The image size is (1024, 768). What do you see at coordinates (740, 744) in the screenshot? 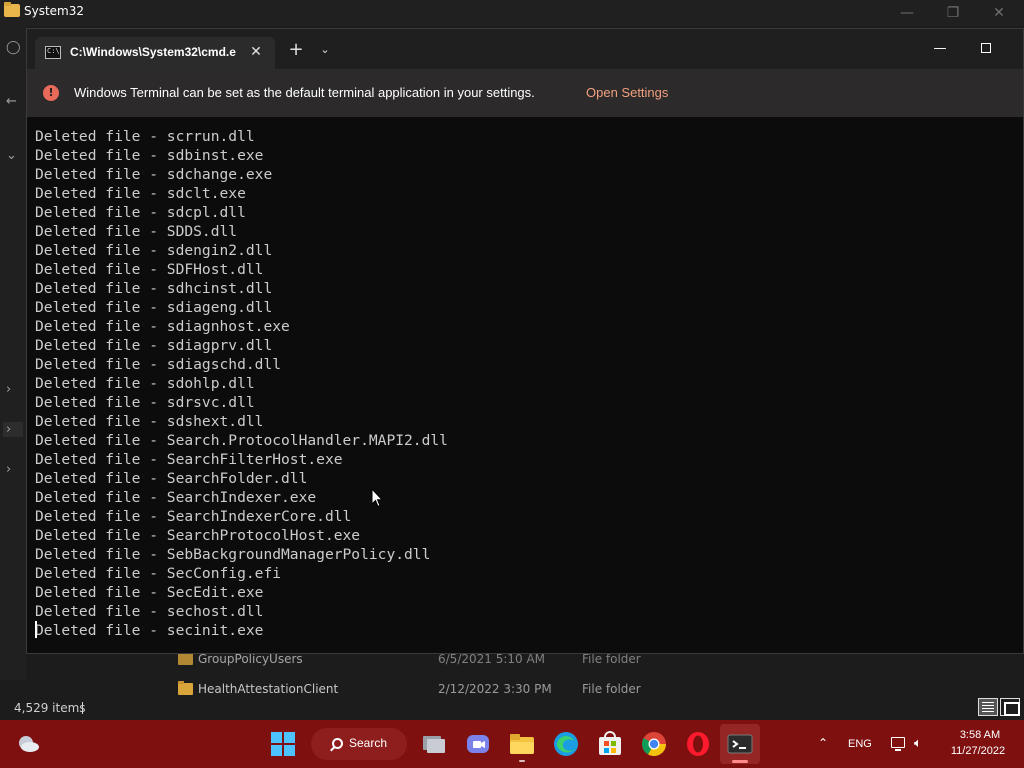
I see `terminal-icon` at bounding box center [740, 744].